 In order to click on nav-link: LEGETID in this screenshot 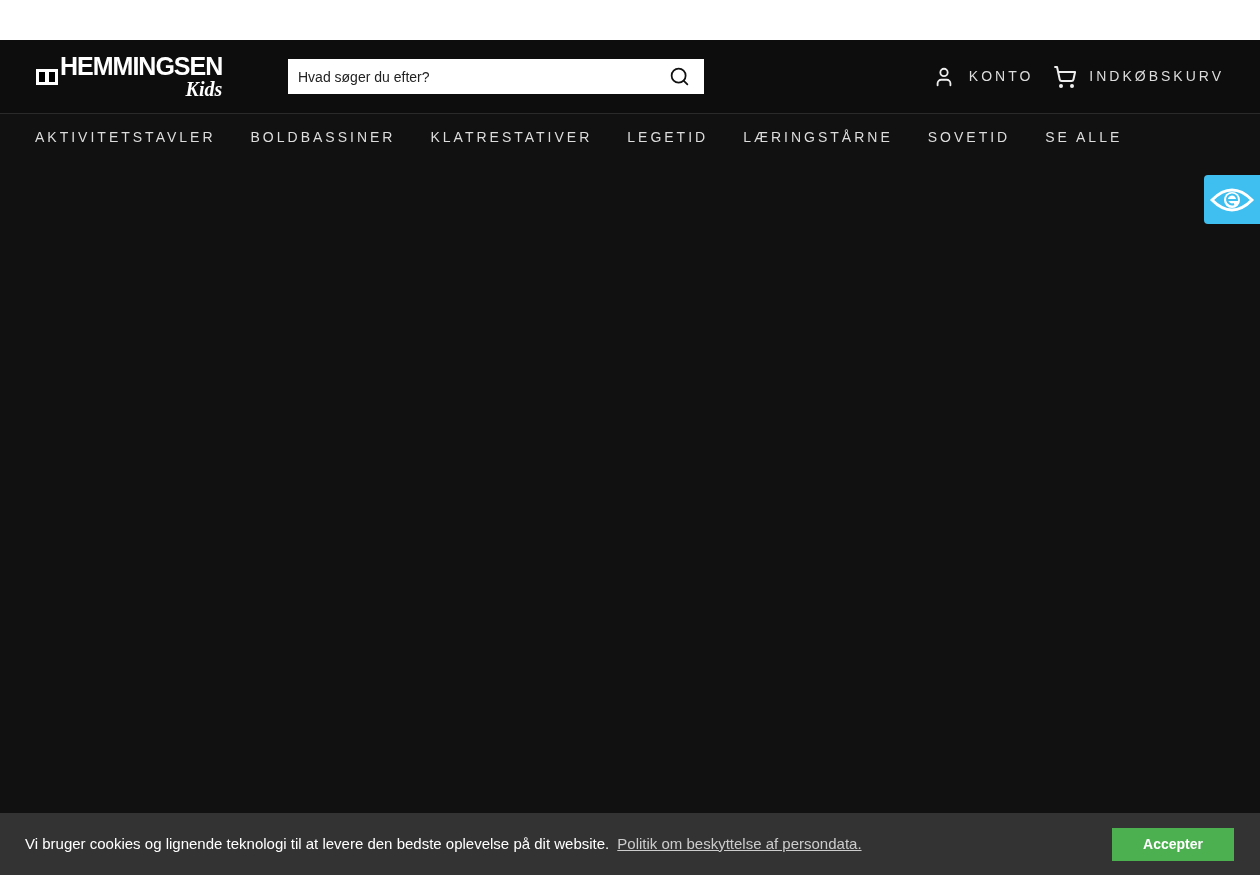, I will do `click(668, 137)`.